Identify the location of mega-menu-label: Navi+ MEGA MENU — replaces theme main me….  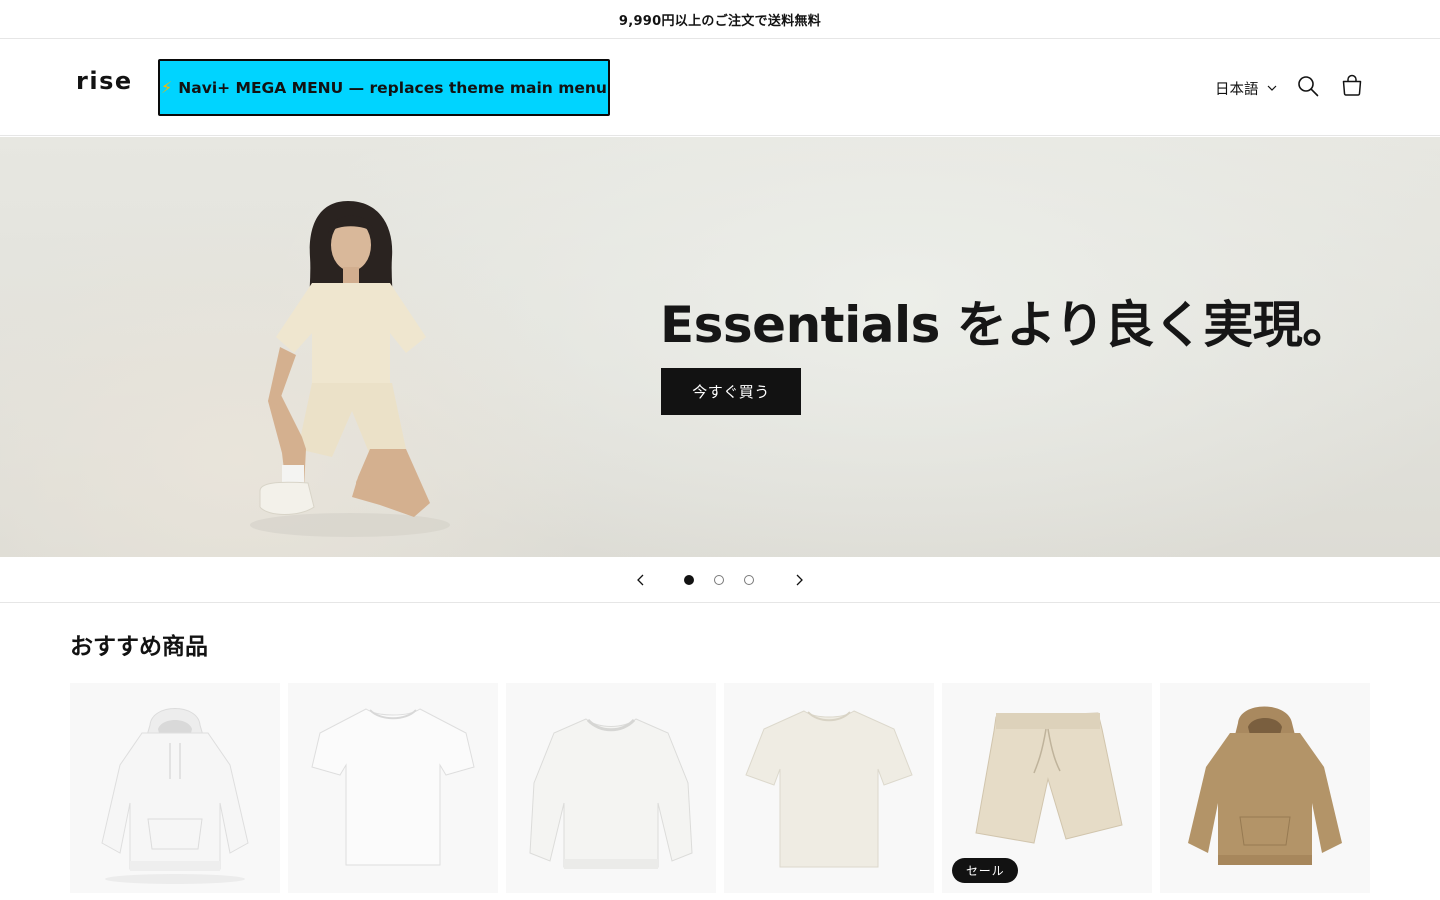
(392, 87).